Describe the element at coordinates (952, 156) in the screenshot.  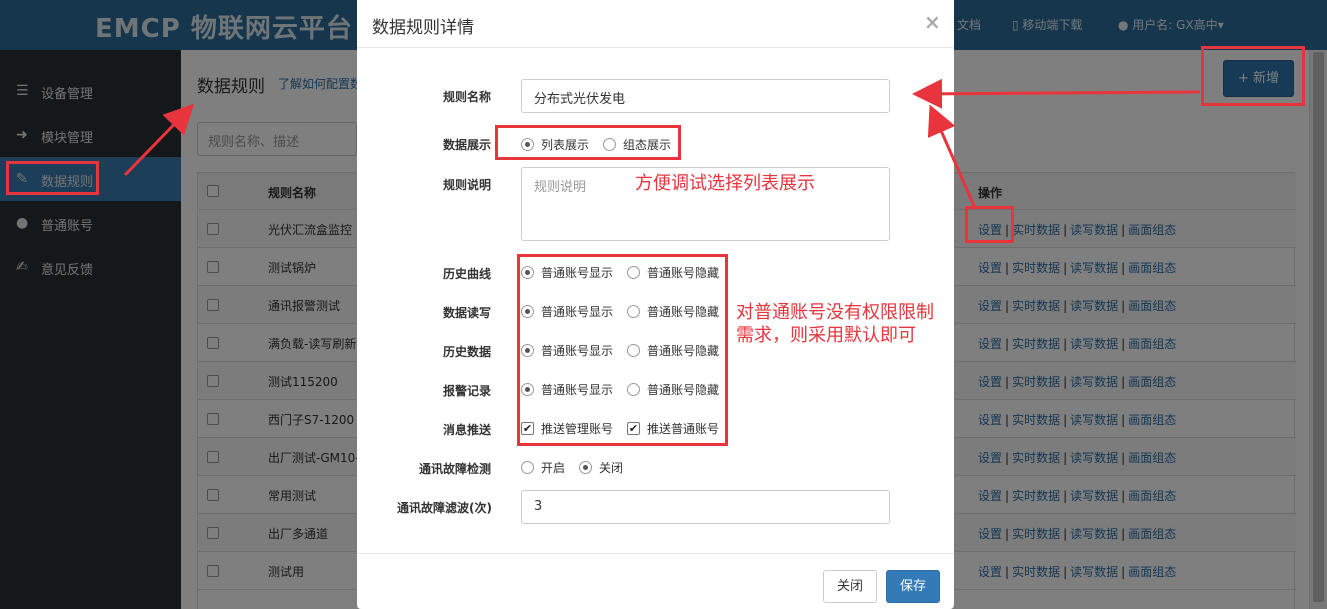
I see `arrow-settings-to-name` at that location.